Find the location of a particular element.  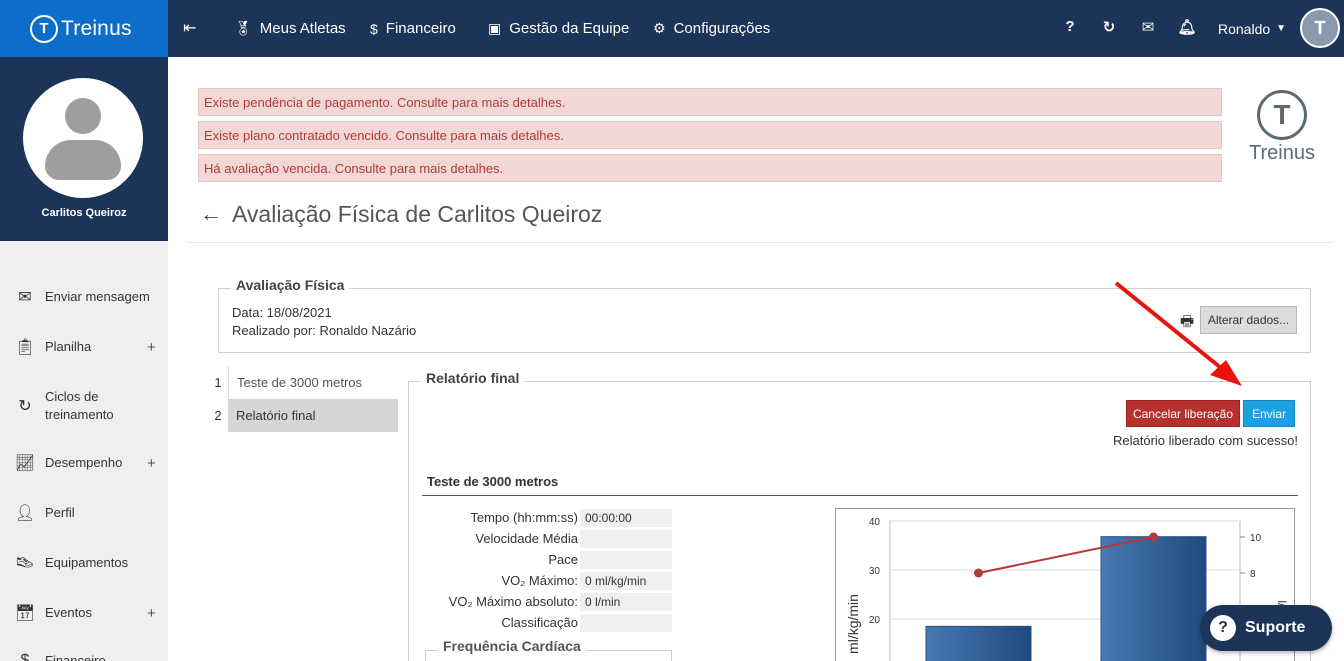

nav-label: Configurações is located at coordinates (722, 28).